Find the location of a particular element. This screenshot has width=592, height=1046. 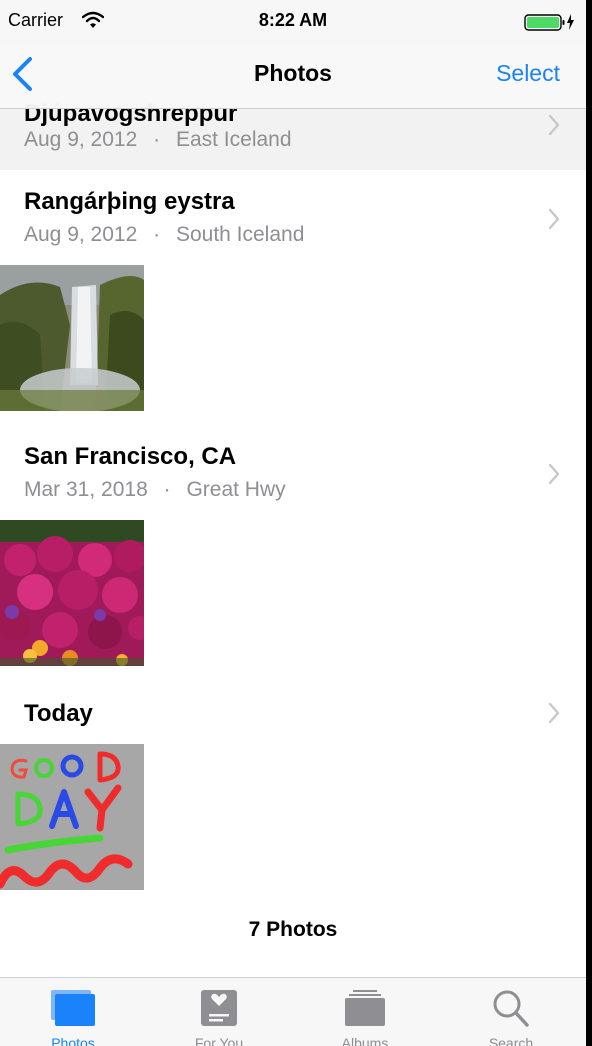

moment-subtitle: Aug 9, 2012 · East Iceland is located at coordinates (158, 140).